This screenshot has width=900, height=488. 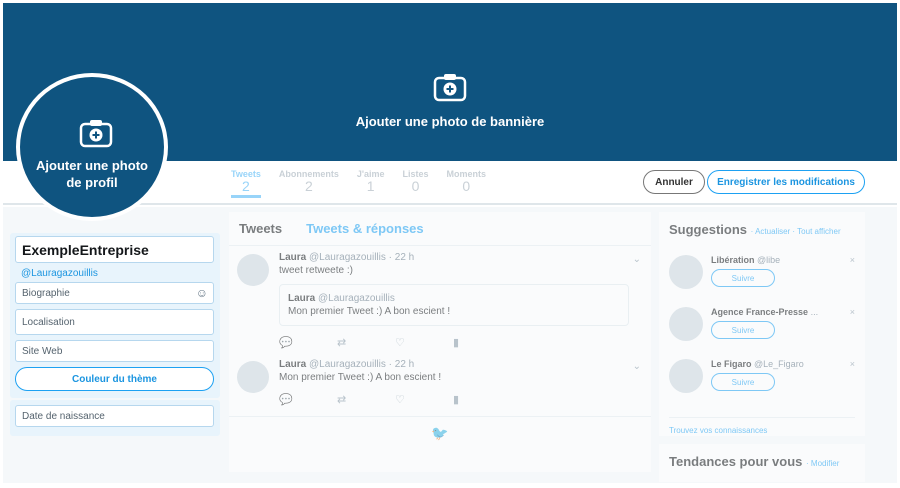 What do you see at coordinates (674, 182) in the screenshot?
I see `cancel-button: Annuler` at bounding box center [674, 182].